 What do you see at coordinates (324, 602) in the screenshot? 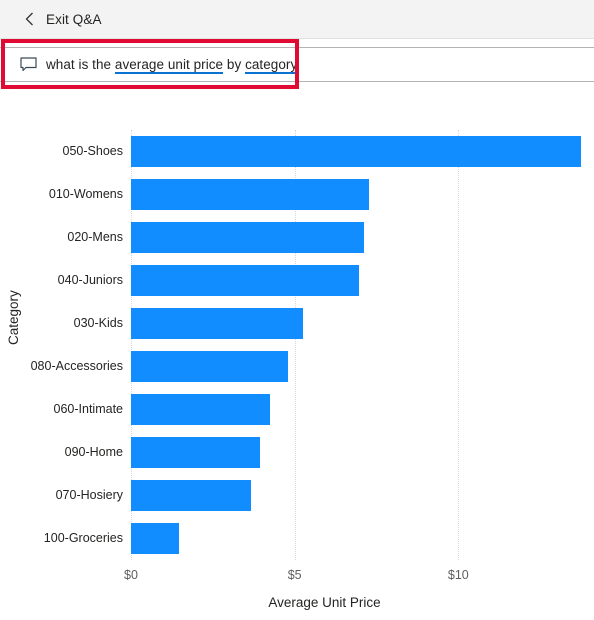
I see `x-axis-title-text: Average Unit Price` at bounding box center [324, 602].